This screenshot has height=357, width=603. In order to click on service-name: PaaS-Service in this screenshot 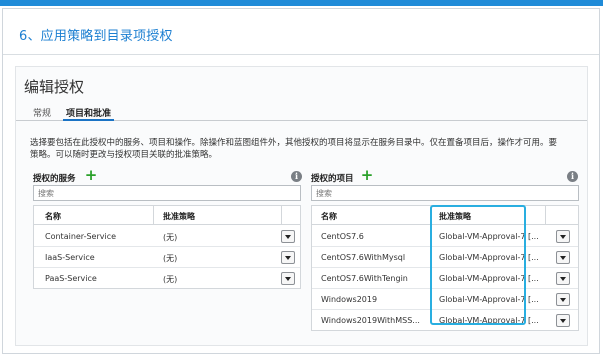, I will do `click(71, 278)`.